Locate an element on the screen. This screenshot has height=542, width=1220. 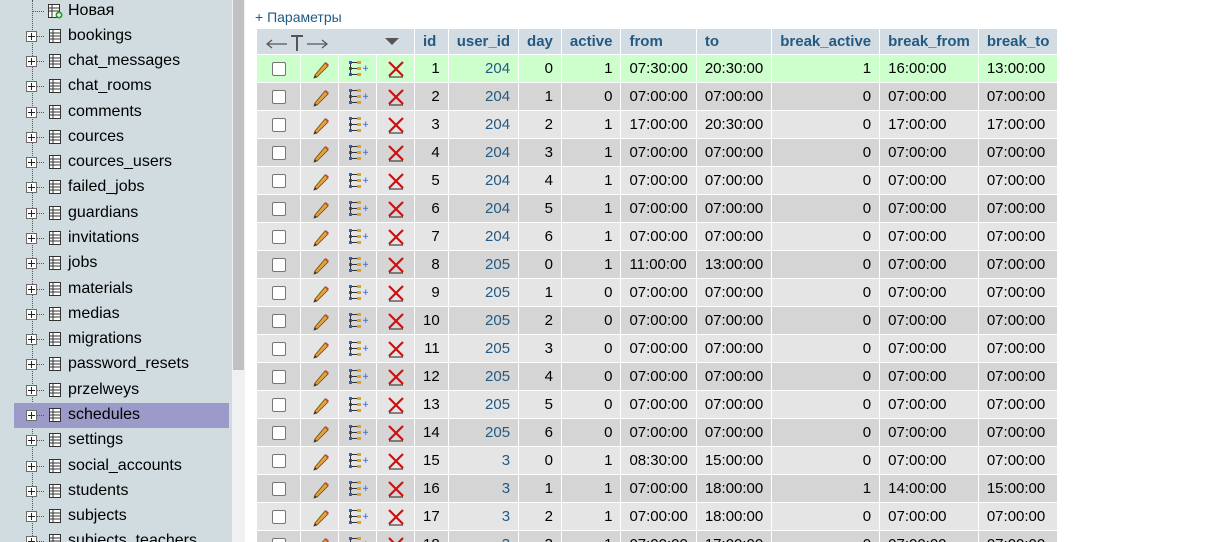
sidebar-item-medias: medias is located at coordinates (116, 314).